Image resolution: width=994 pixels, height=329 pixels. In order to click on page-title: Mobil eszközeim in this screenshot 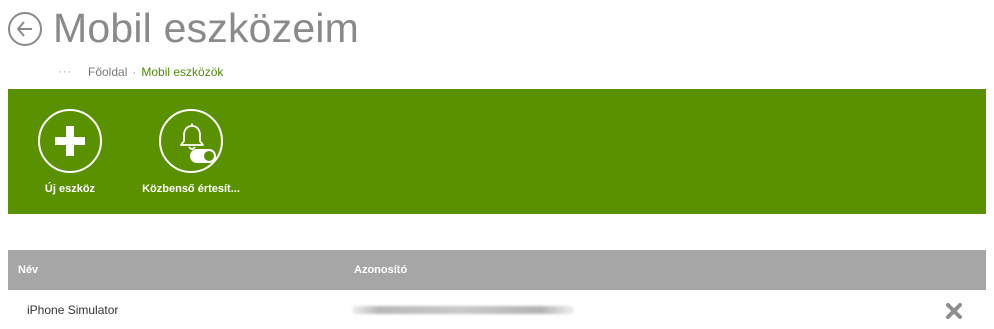, I will do `click(206, 28)`.